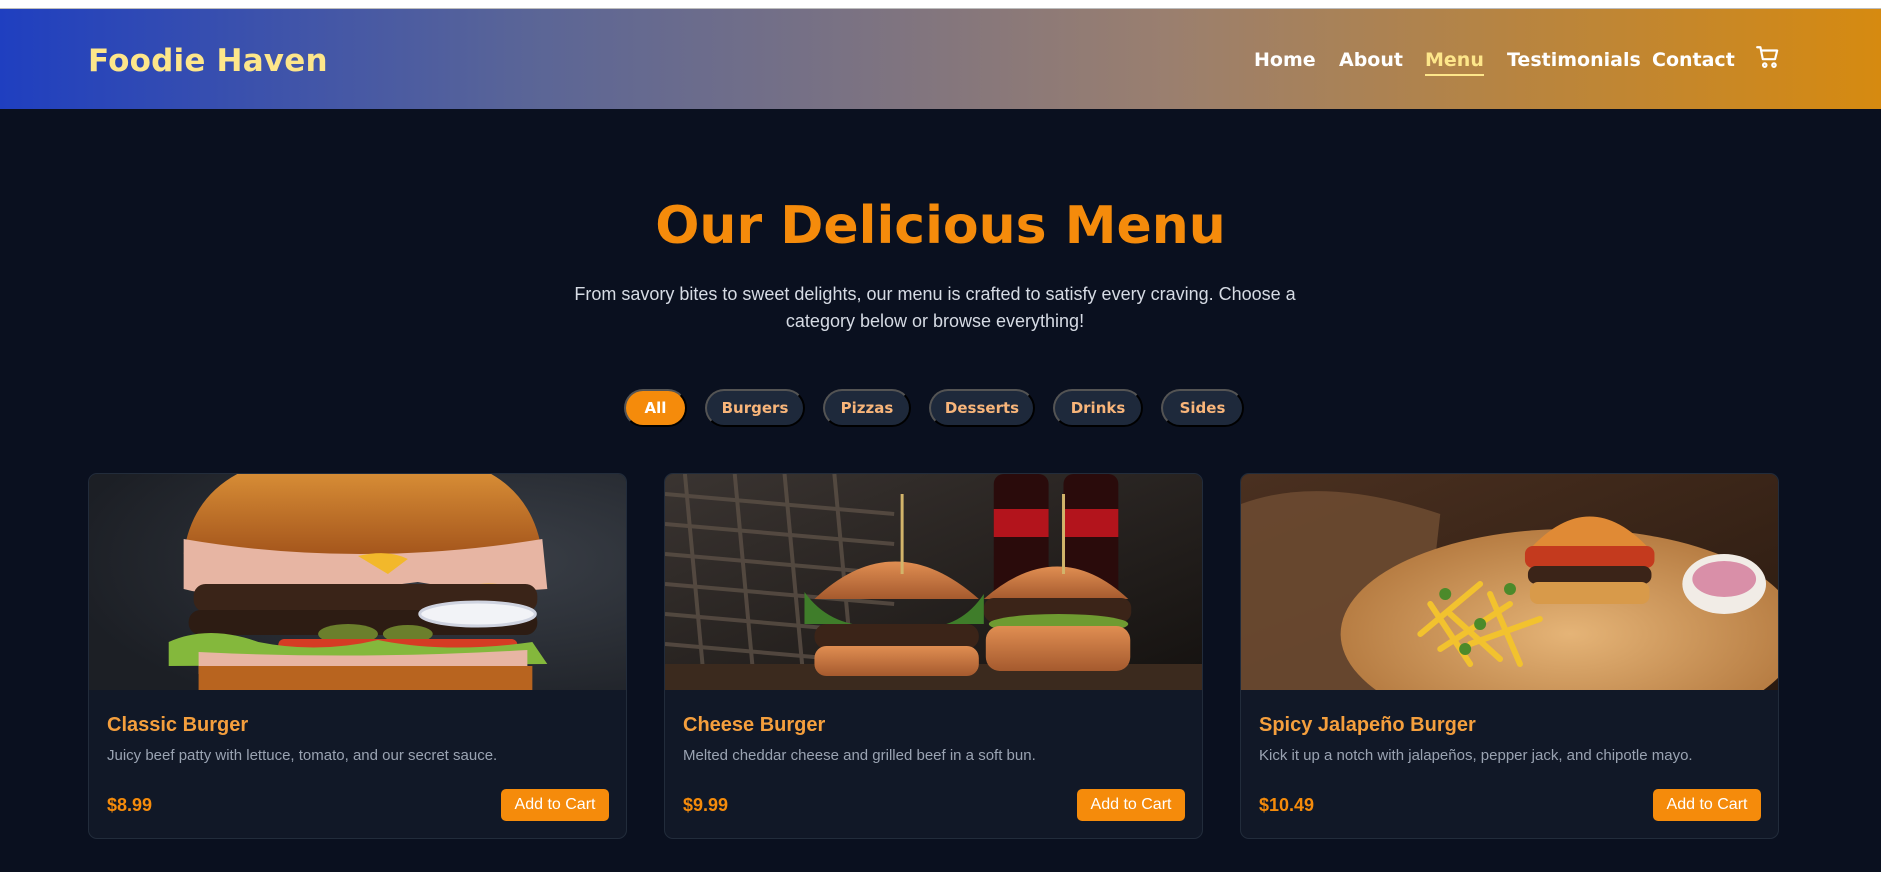 The image size is (1885, 872). Describe the element at coordinates (130, 805) in the screenshot. I see `card-price: $8.99` at that location.